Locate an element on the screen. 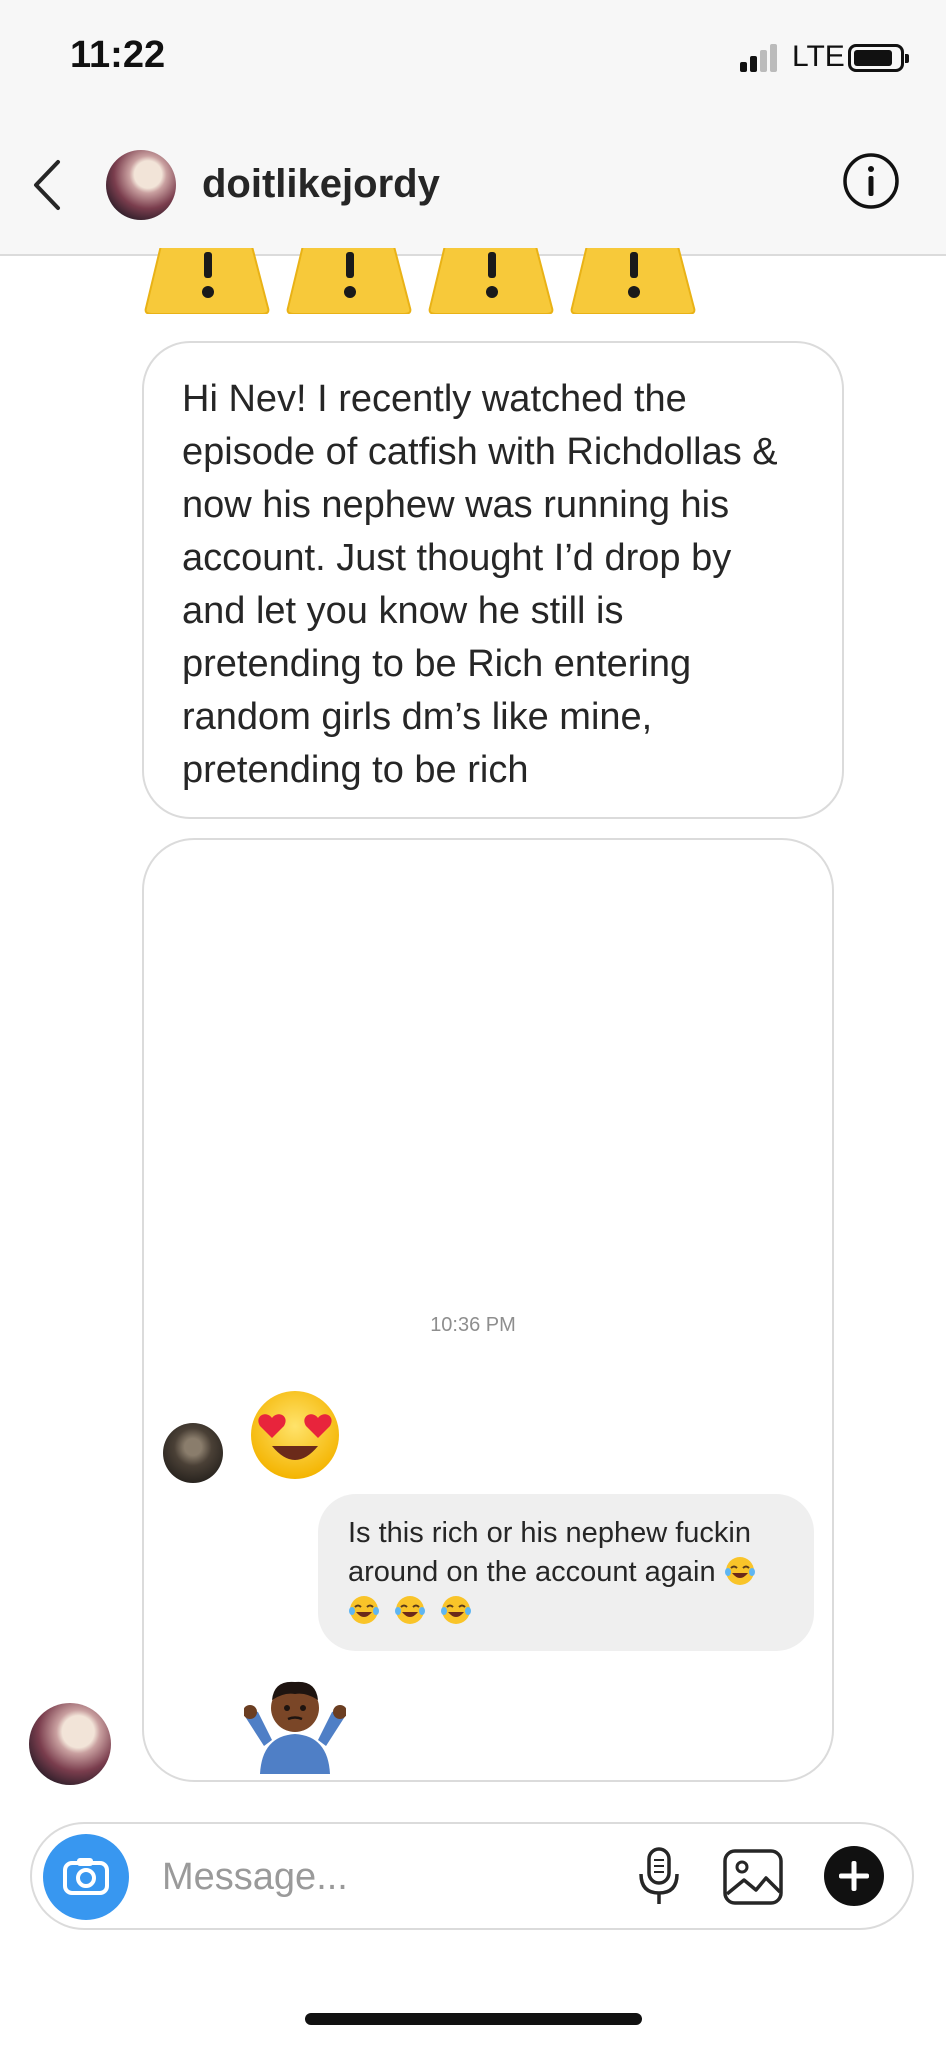  camera-icon is located at coordinates (86, 1876).